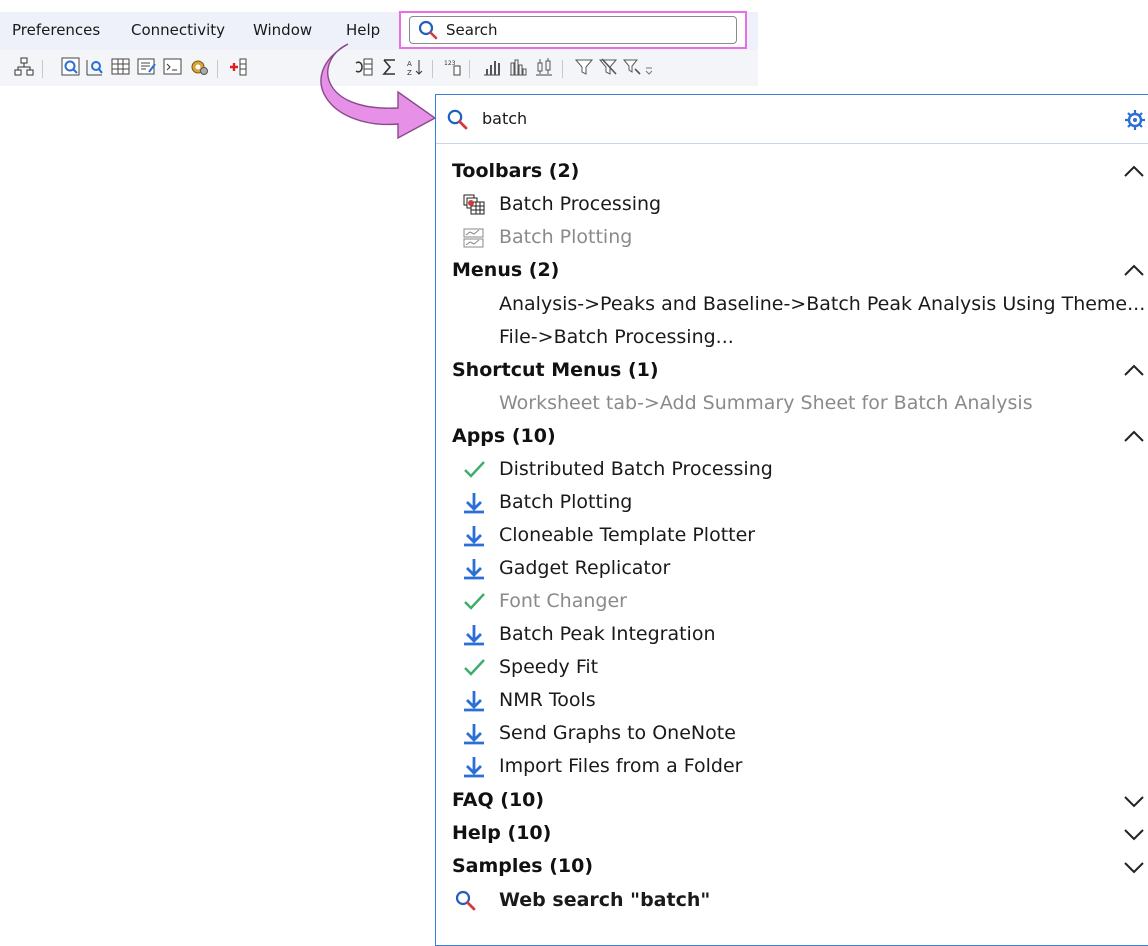 The image size is (1148, 946). I want to click on list-item: Cloneable Template Plotter, so click(792, 535).